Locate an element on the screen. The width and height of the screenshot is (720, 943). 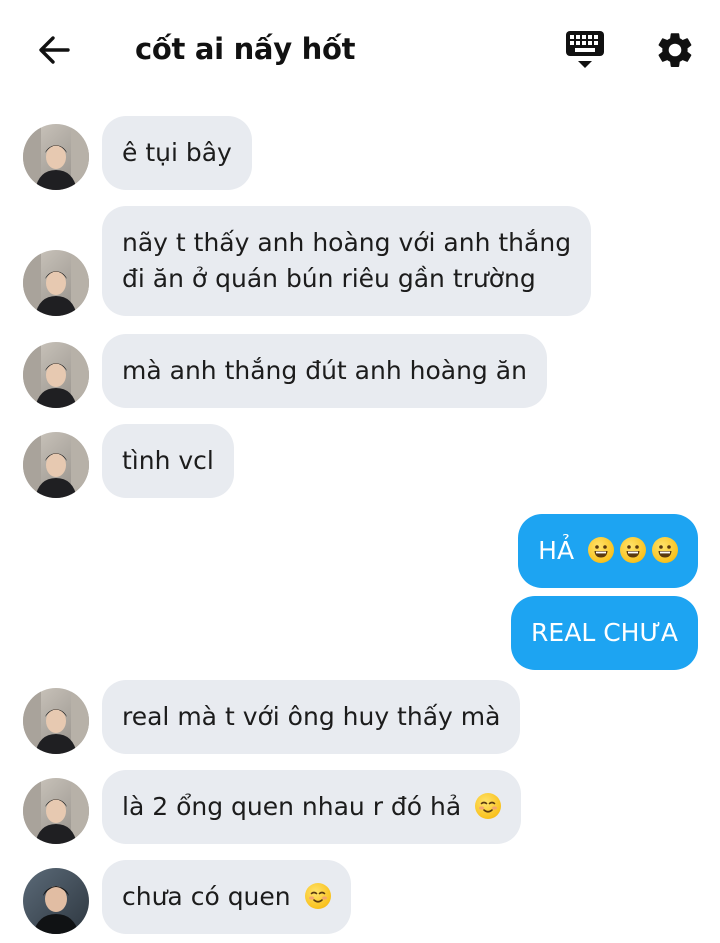
message-text: REAL CHƯA is located at coordinates (604, 632).